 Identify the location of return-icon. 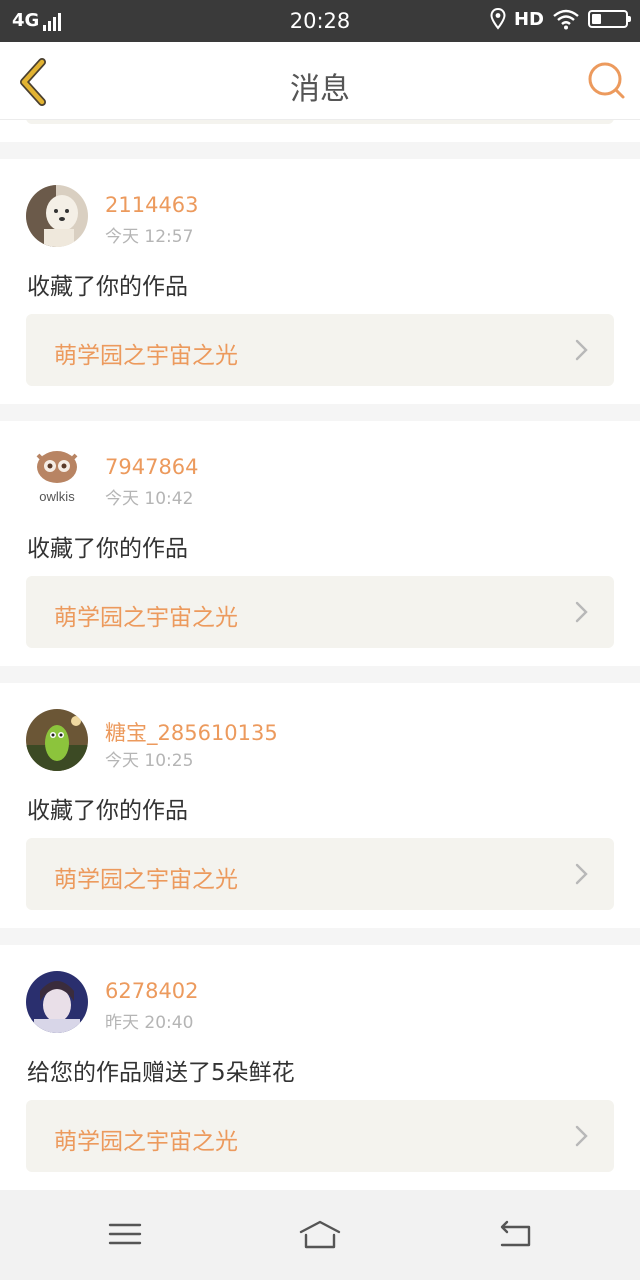
(515, 1233).